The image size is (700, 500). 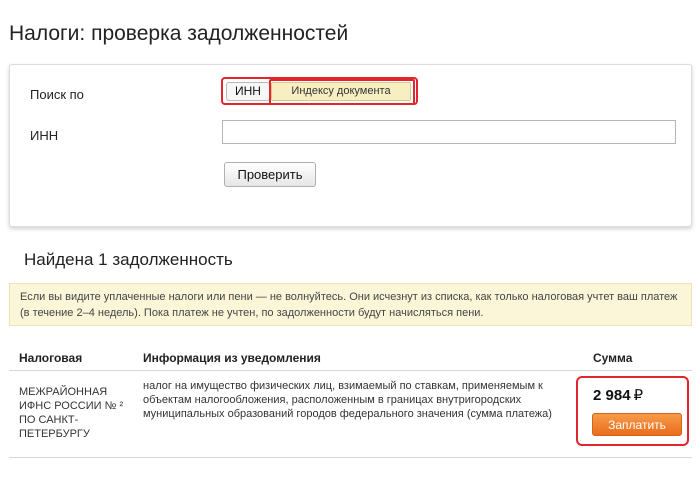 I want to click on column-header-info: Информация из уведомления, so click(x=232, y=358).